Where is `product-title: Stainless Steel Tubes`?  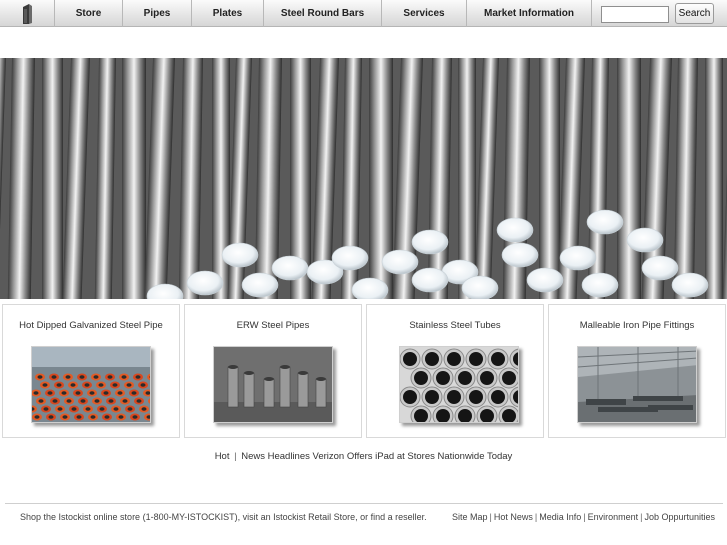
product-title: Stainless Steel Tubes is located at coordinates (455, 325).